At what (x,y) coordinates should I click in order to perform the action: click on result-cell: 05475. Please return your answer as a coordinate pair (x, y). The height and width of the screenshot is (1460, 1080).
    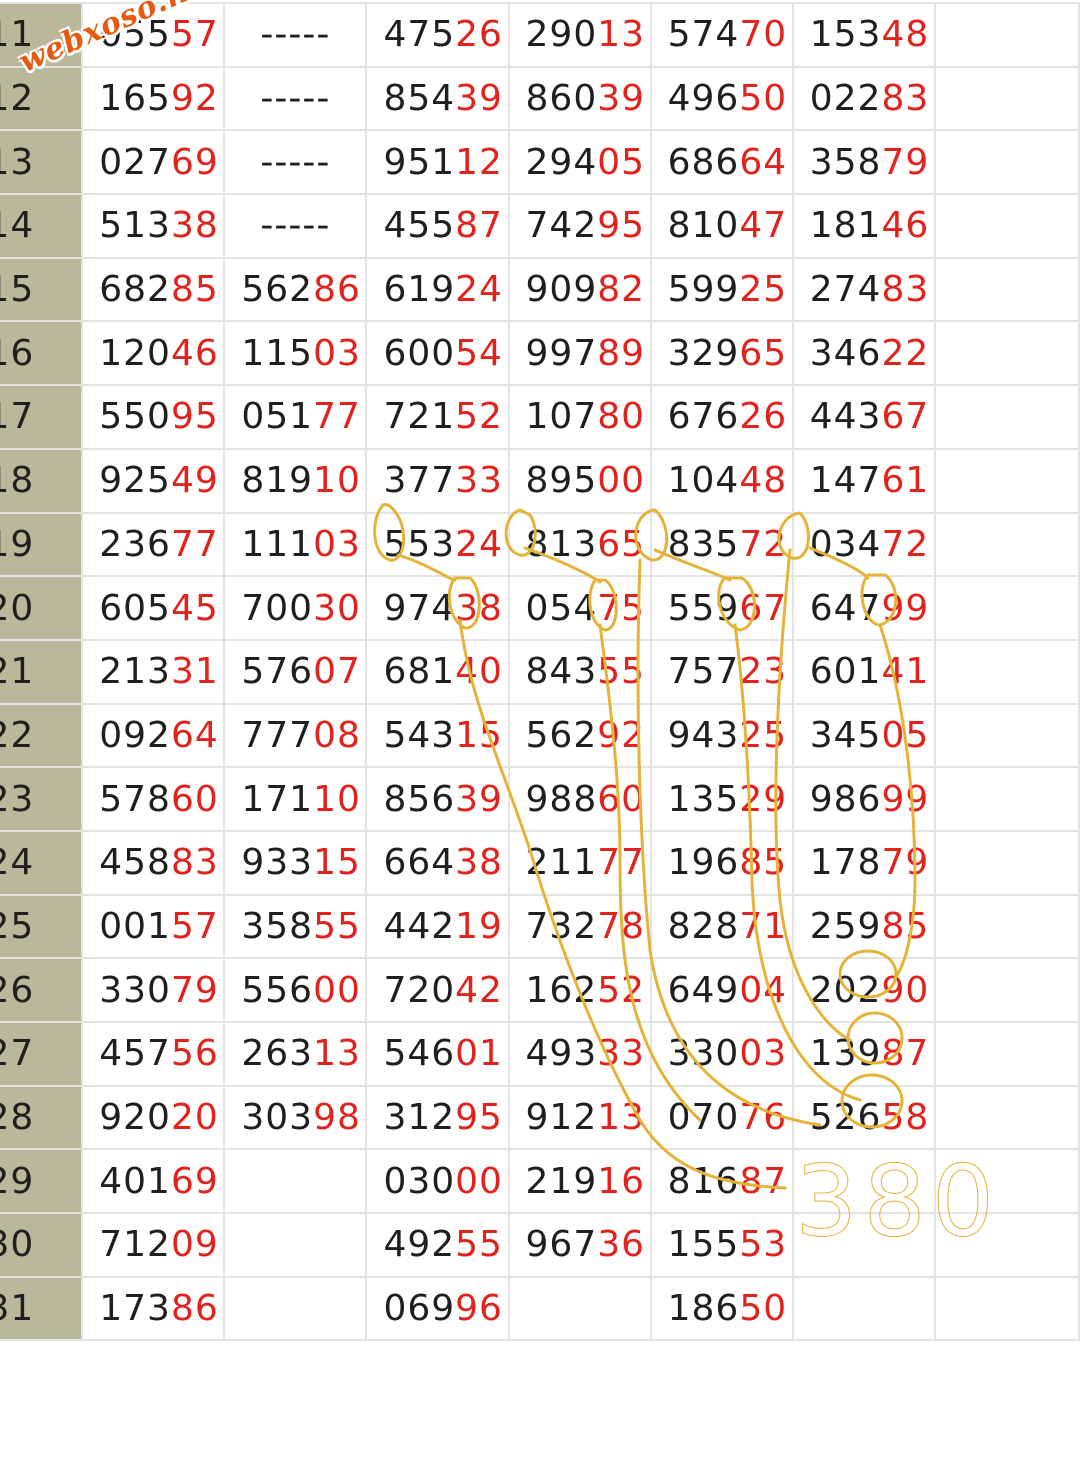
    Looking at the image, I should click on (579, 608).